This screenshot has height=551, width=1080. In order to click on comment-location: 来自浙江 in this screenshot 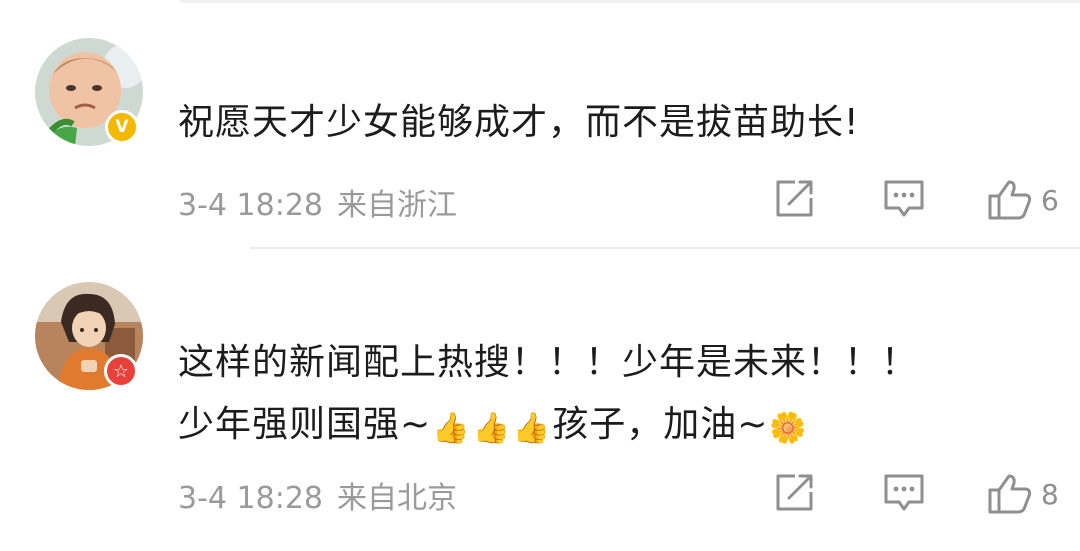, I will do `click(397, 205)`.